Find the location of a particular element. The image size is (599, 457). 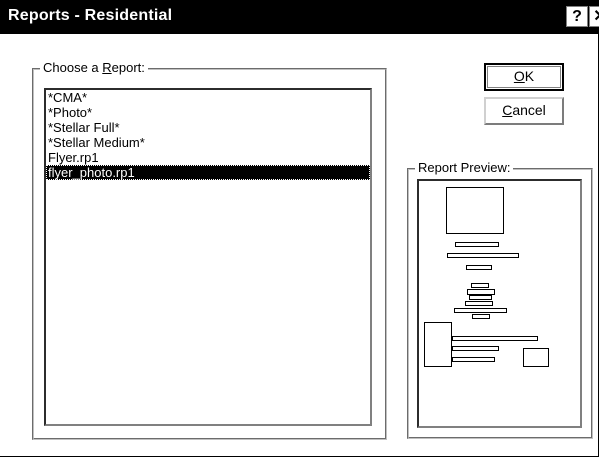

choose-report-label: Choose a Report: is located at coordinates (94, 68).